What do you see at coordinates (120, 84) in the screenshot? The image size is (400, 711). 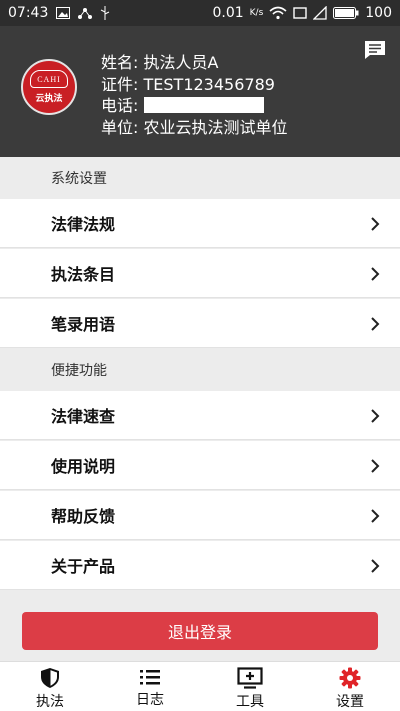 I see `id-label: 证件:` at bounding box center [120, 84].